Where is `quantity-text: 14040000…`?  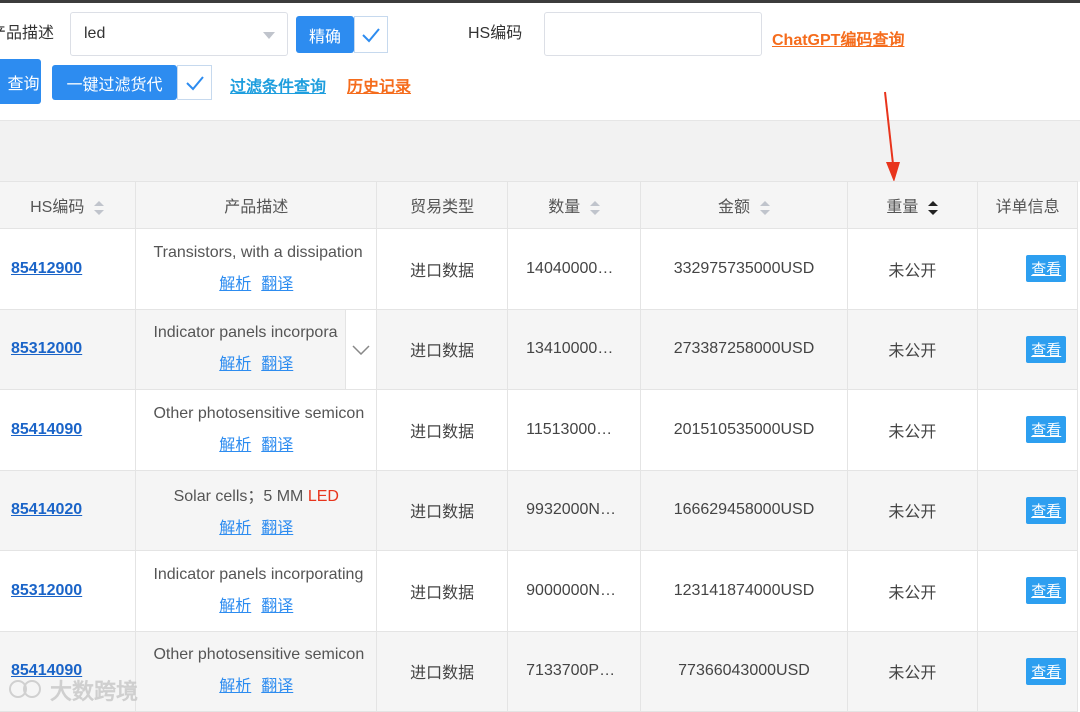 quantity-text: 14040000… is located at coordinates (570, 268).